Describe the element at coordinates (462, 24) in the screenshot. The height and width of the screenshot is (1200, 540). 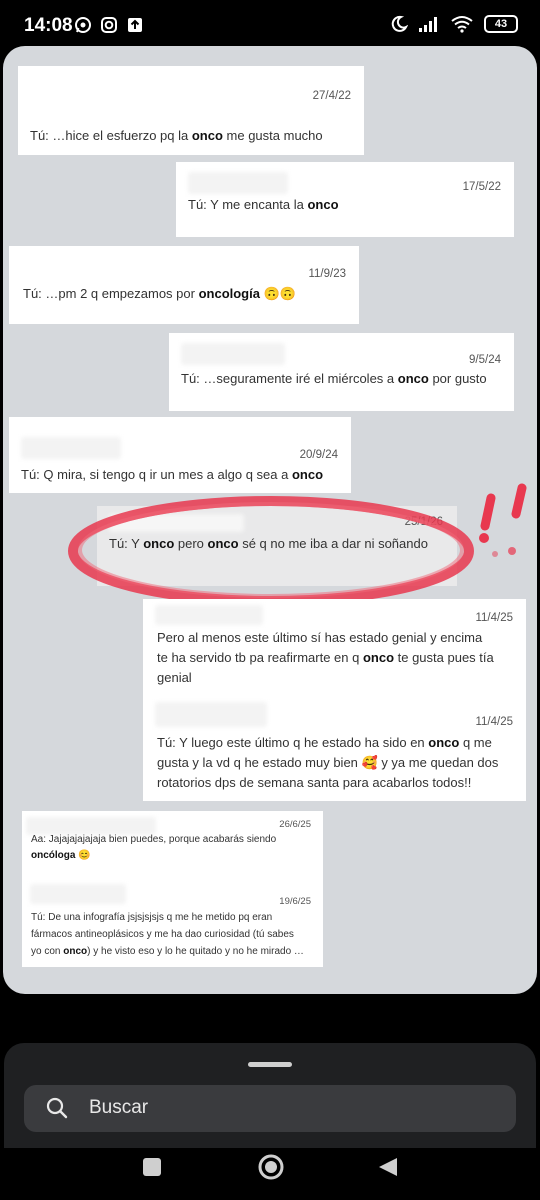
I see `wifi-icon` at that location.